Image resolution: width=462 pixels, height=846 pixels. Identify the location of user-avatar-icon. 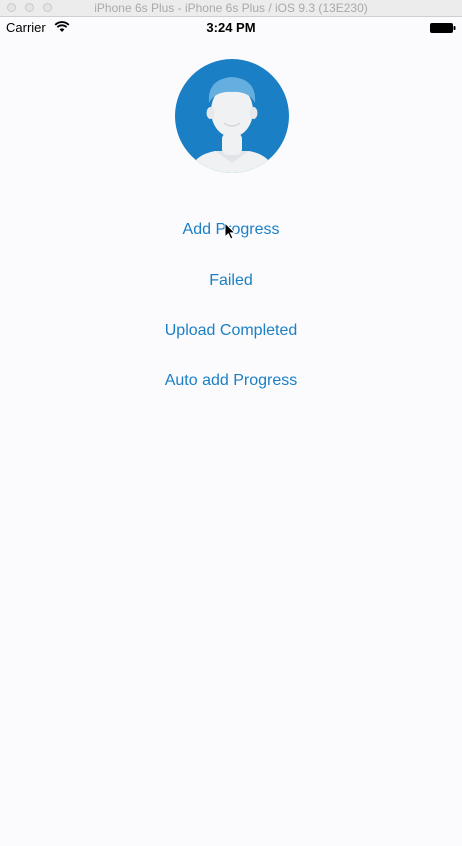
(232, 116).